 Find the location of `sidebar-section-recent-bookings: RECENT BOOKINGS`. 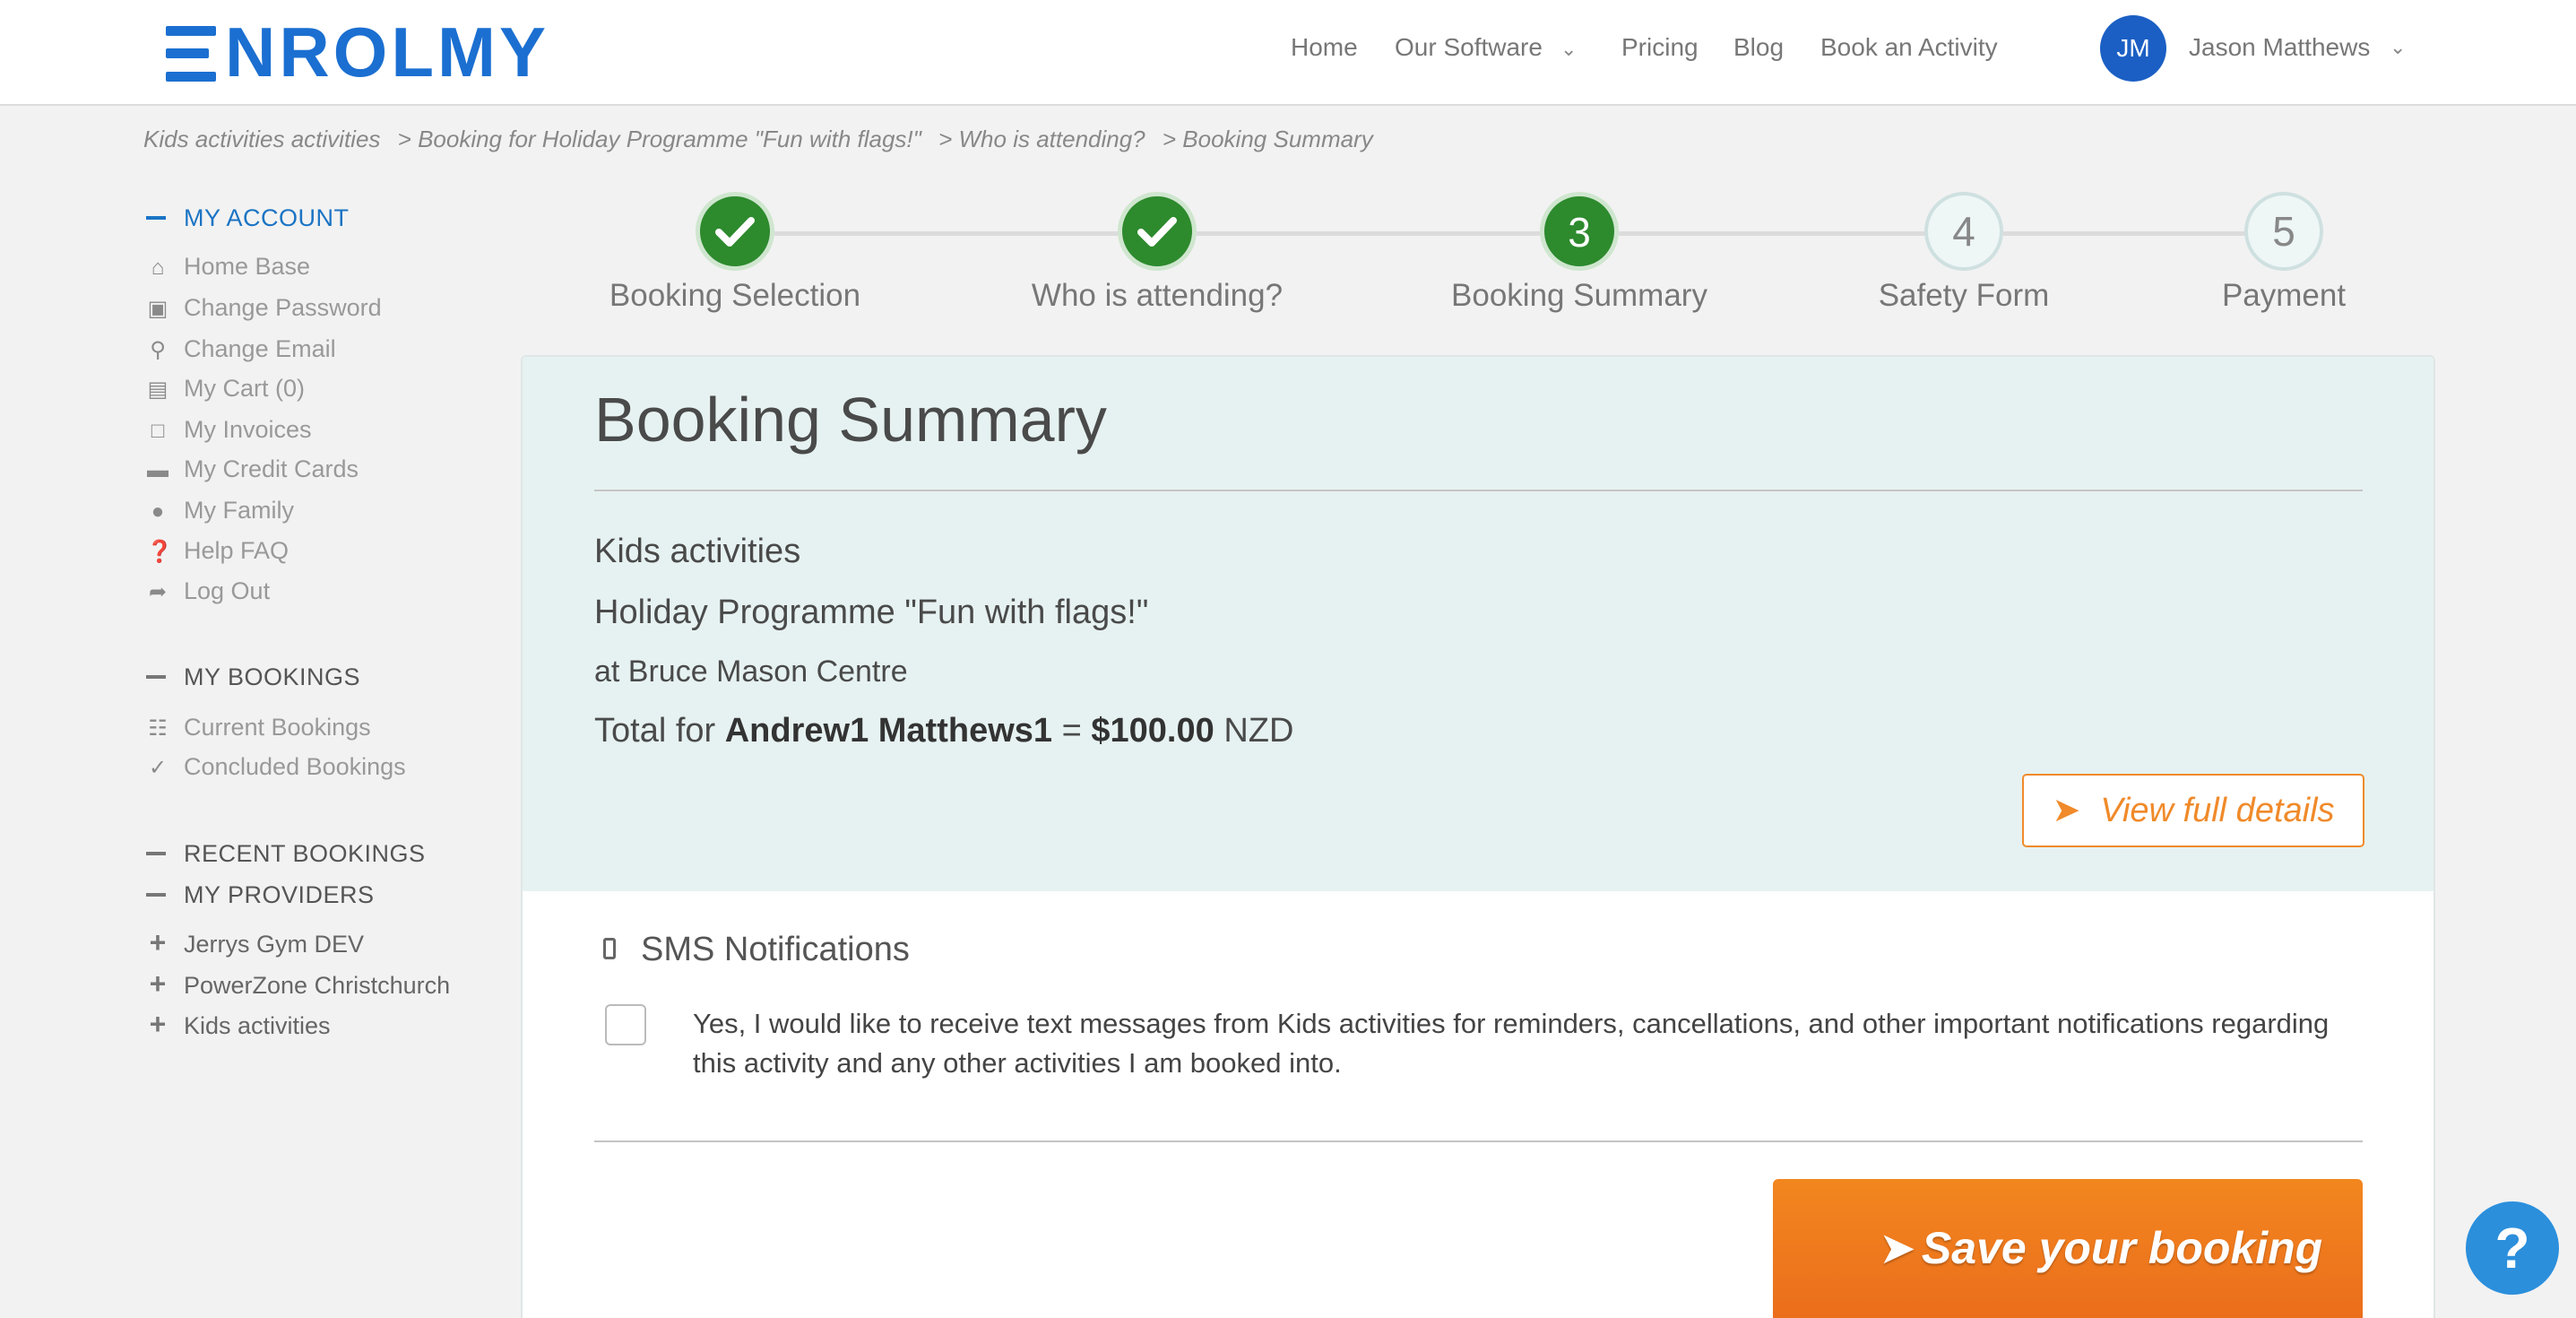

sidebar-section-recent-bookings: RECENT BOOKINGS is located at coordinates (286, 854).